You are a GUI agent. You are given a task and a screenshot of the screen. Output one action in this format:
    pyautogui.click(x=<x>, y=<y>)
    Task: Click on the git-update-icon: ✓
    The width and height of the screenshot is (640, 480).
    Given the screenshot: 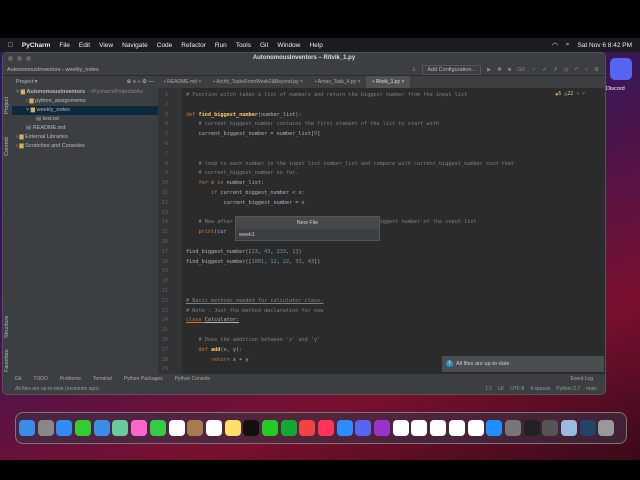 What is the action you would take?
    pyautogui.click(x=534, y=70)
    